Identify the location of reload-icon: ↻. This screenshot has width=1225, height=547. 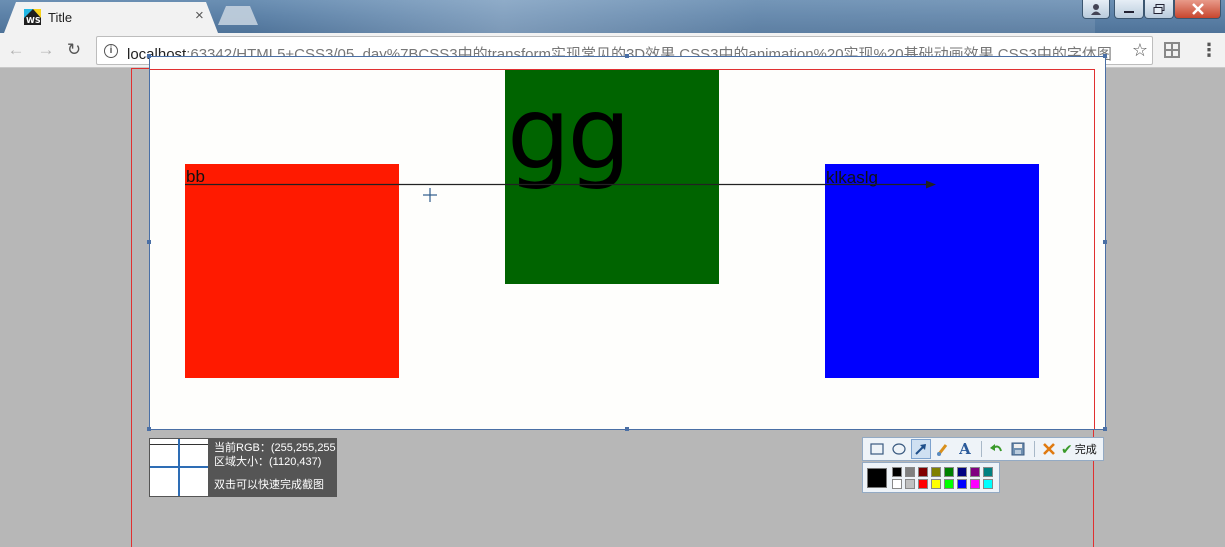
(74, 50).